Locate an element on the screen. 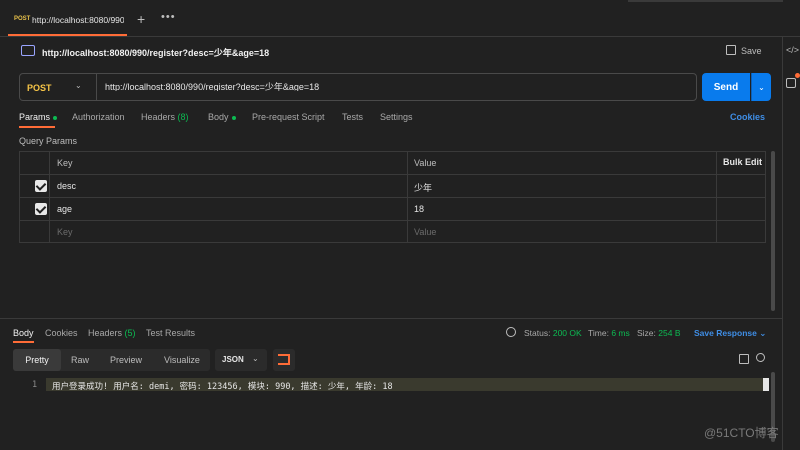 Image resolution: width=800 pixels, height=450 pixels. code-snippet-icon: </> is located at coordinates (792, 50).